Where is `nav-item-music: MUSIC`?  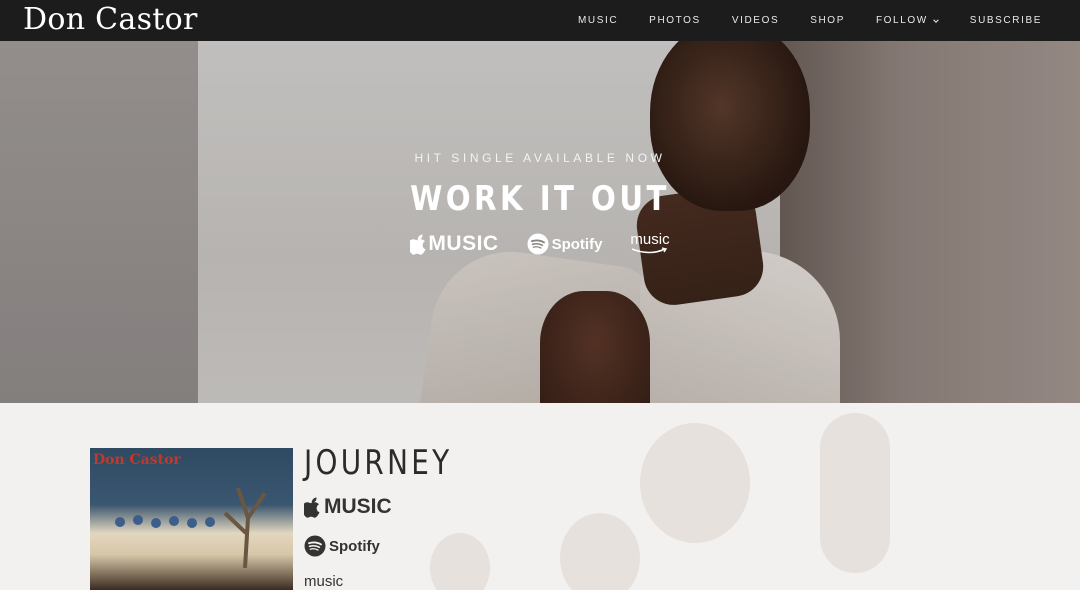
nav-item-music: MUSIC is located at coordinates (598, 20).